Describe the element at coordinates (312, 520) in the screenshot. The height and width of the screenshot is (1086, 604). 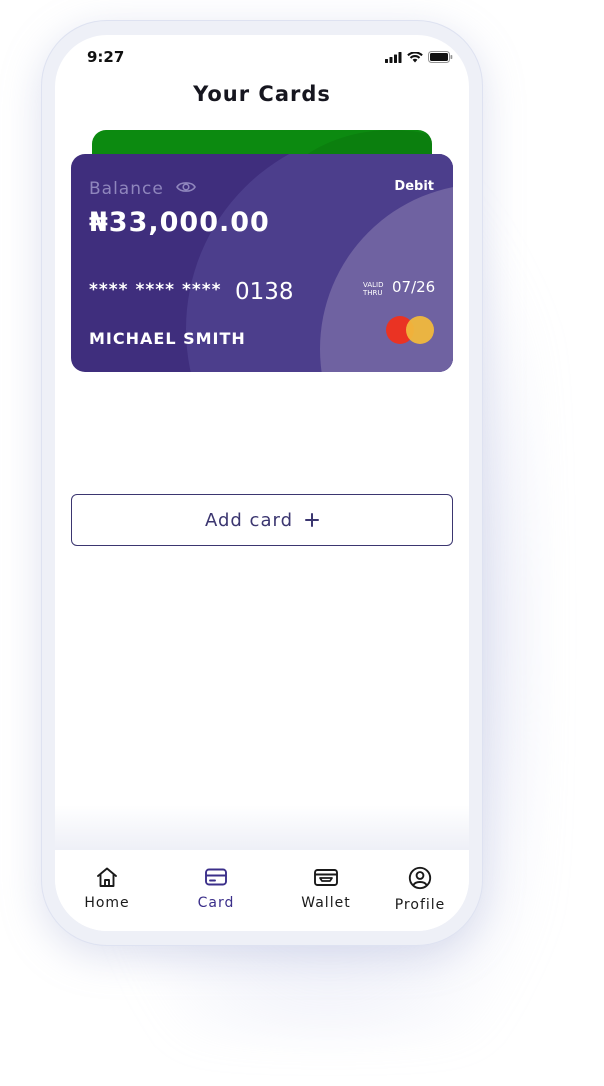
I see `plus-icon` at that location.